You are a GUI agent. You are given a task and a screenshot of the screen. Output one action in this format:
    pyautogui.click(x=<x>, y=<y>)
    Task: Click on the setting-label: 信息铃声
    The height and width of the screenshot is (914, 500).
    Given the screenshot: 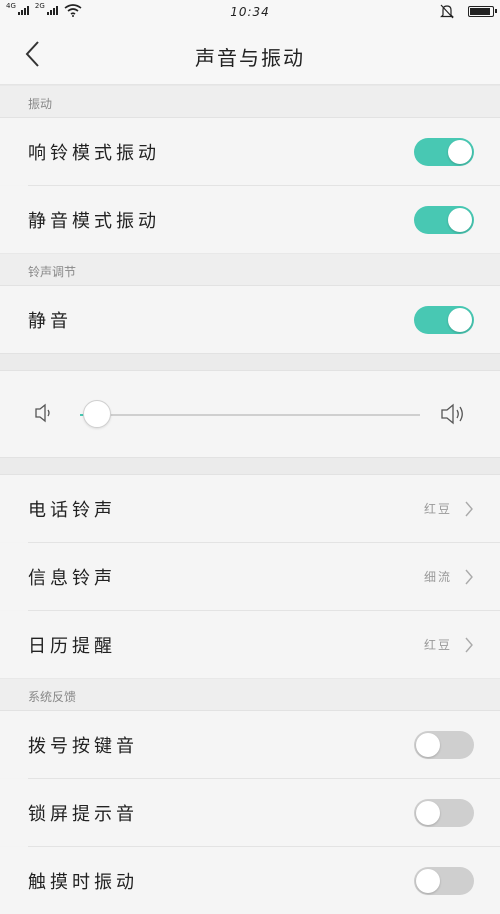 What is the action you would take?
    pyautogui.click(x=72, y=578)
    